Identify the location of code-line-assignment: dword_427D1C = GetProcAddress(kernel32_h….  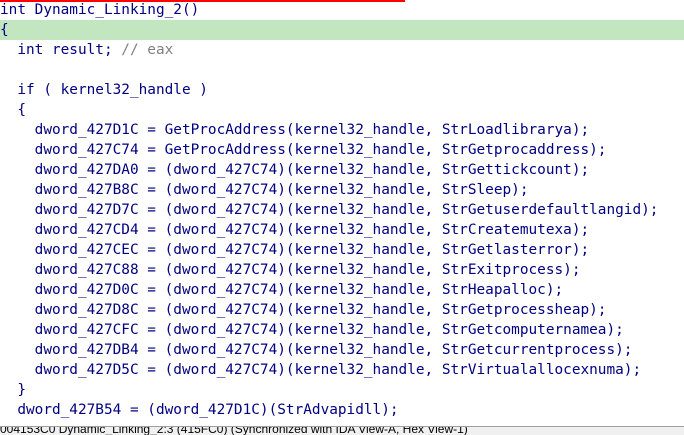
(295, 130).